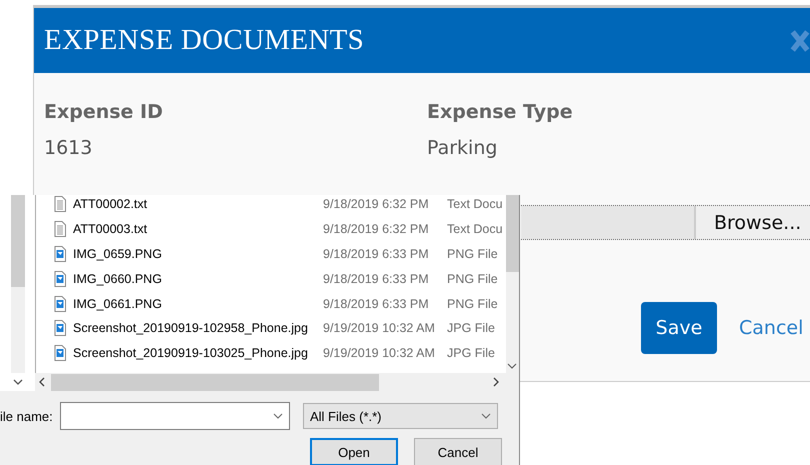 This screenshot has height=465, width=810. Describe the element at coordinates (354, 451) in the screenshot. I see `open-button: Open` at that location.